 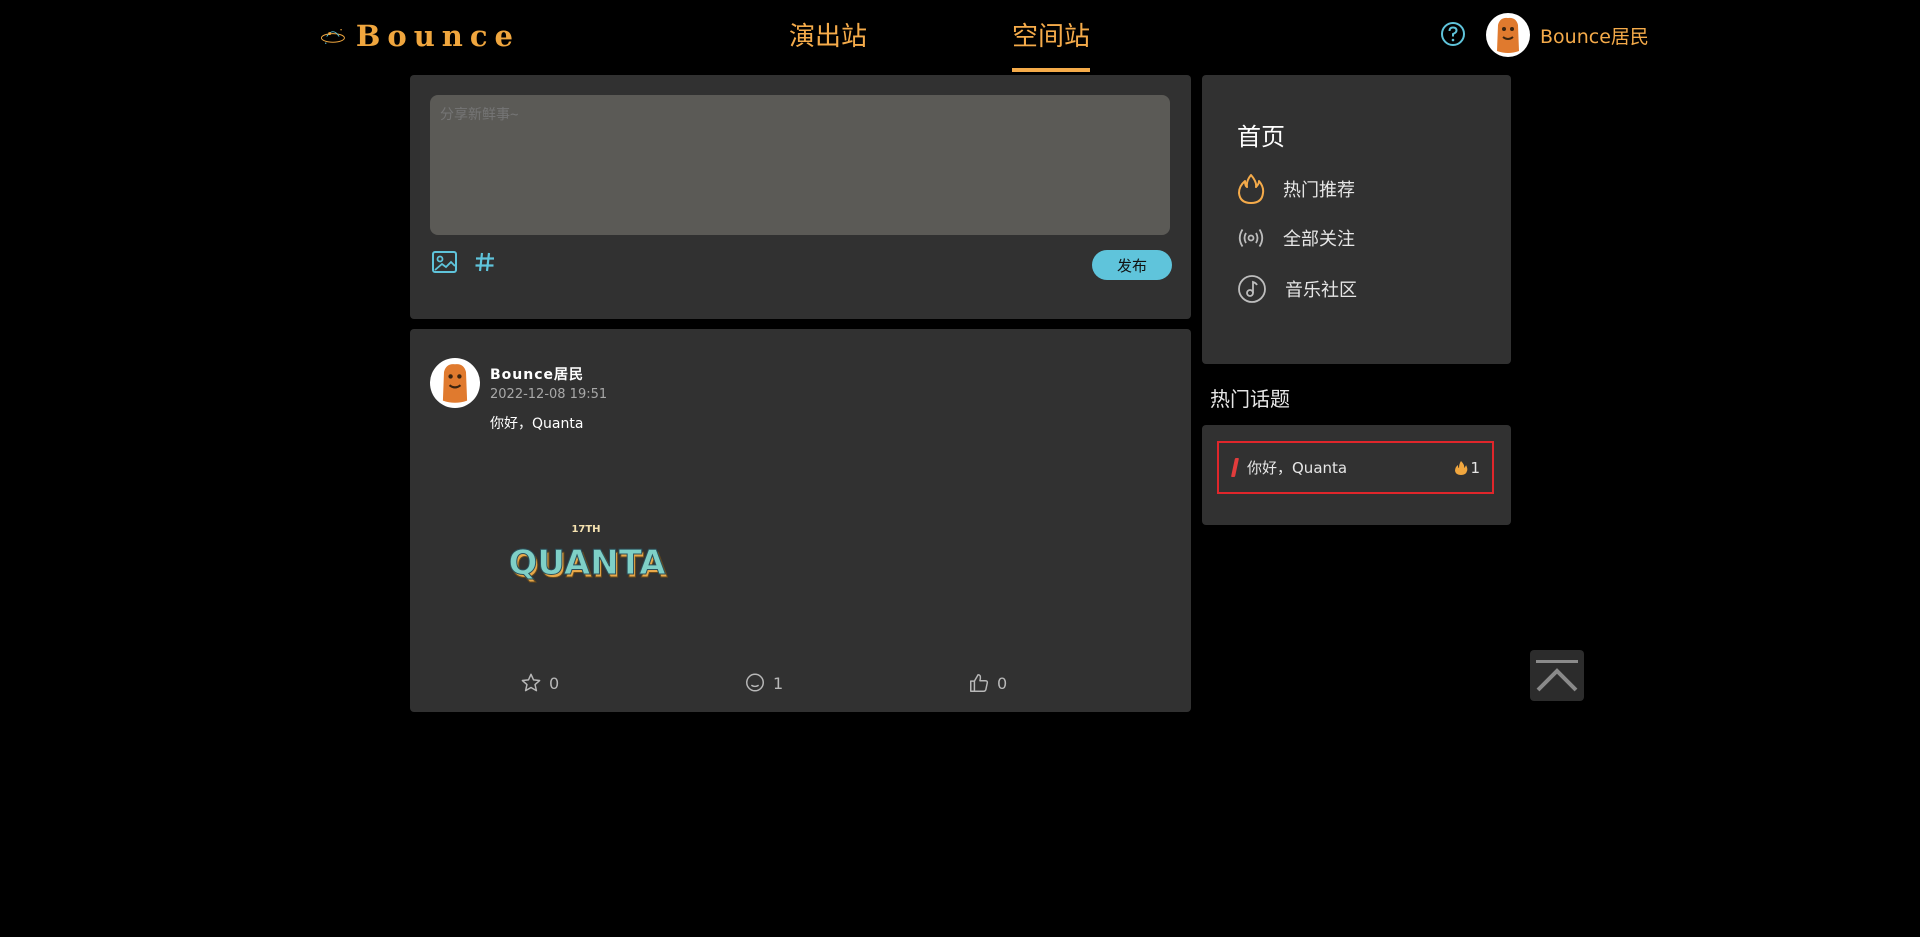 I want to click on sidebar-item-label: 全部关注, so click(x=1319, y=239).